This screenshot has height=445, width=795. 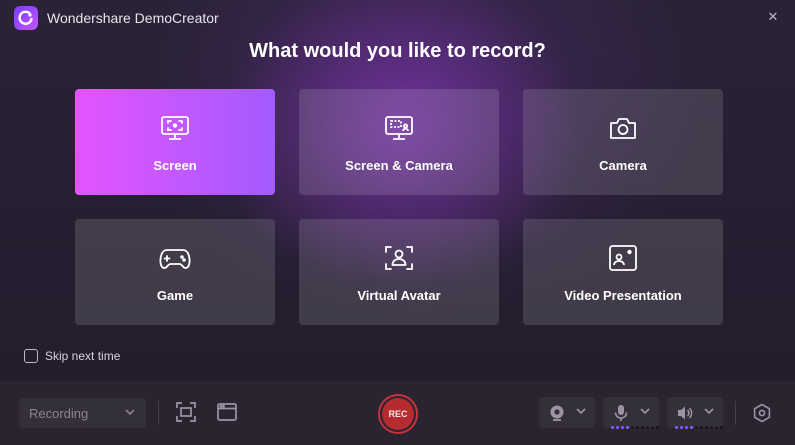 I want to click on option-label: Camera, so click(x=623, y=165).